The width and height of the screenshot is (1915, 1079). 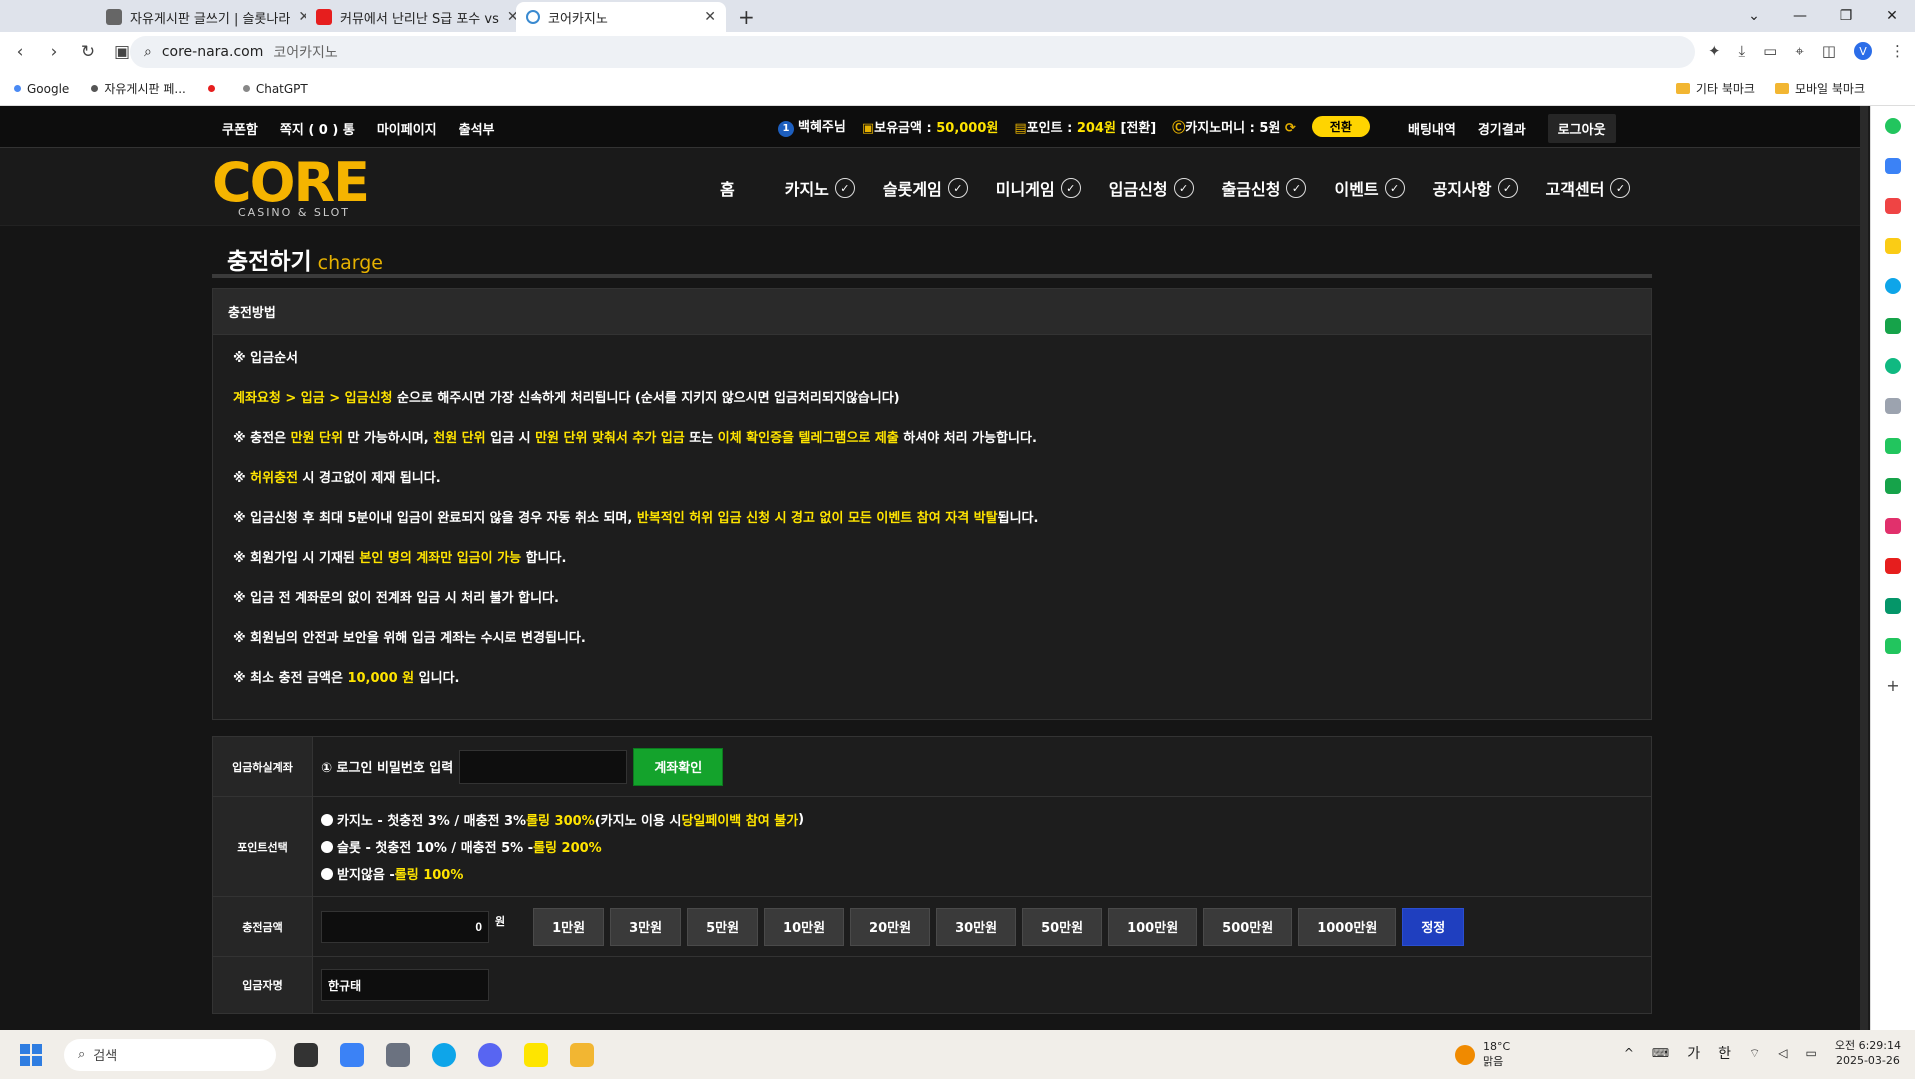 I want to click on points-convert-link: [전환], so click(x=1136, y=128).